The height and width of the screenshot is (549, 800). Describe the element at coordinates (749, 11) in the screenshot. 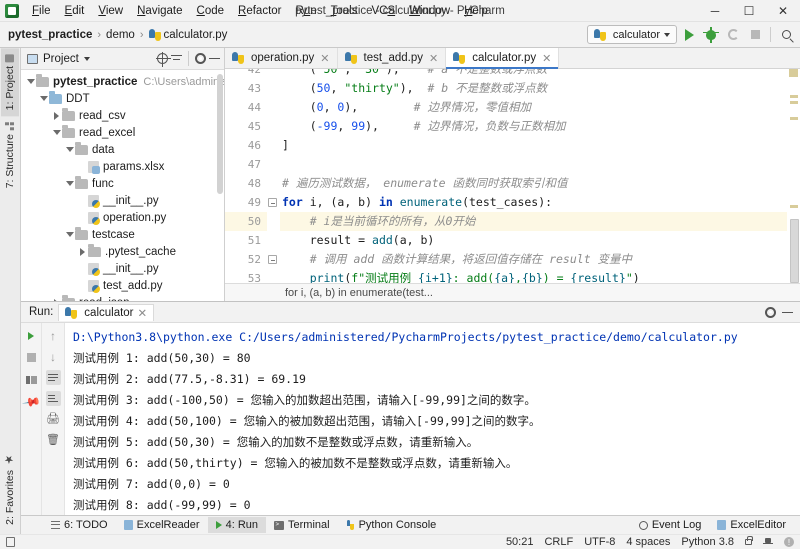

I see `maximize-button: ☐` at that location.